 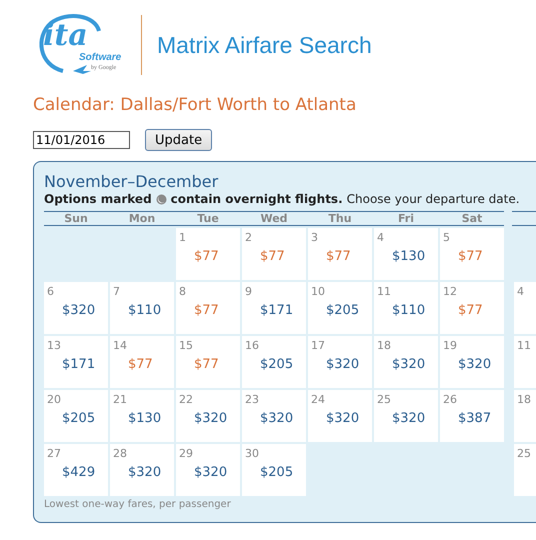 What do you see at coordinates (405, 218) in the screenshot?
I see `weekday-header: Fri` at bounding box center [405, 218].